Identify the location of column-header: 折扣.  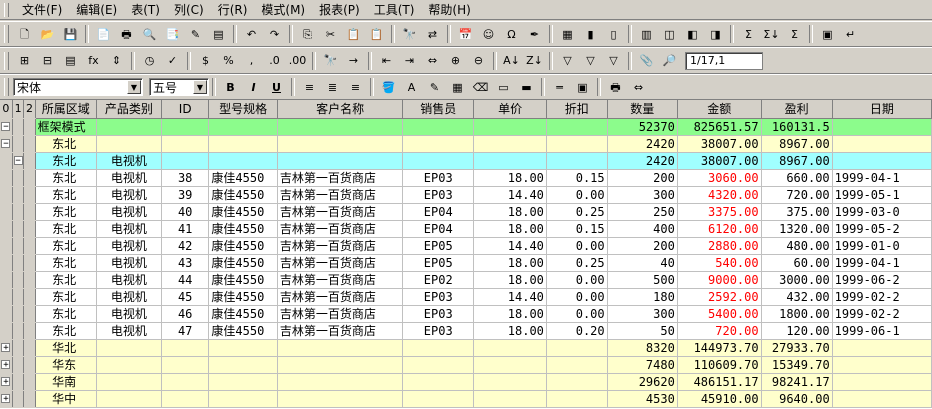
(577, 109).